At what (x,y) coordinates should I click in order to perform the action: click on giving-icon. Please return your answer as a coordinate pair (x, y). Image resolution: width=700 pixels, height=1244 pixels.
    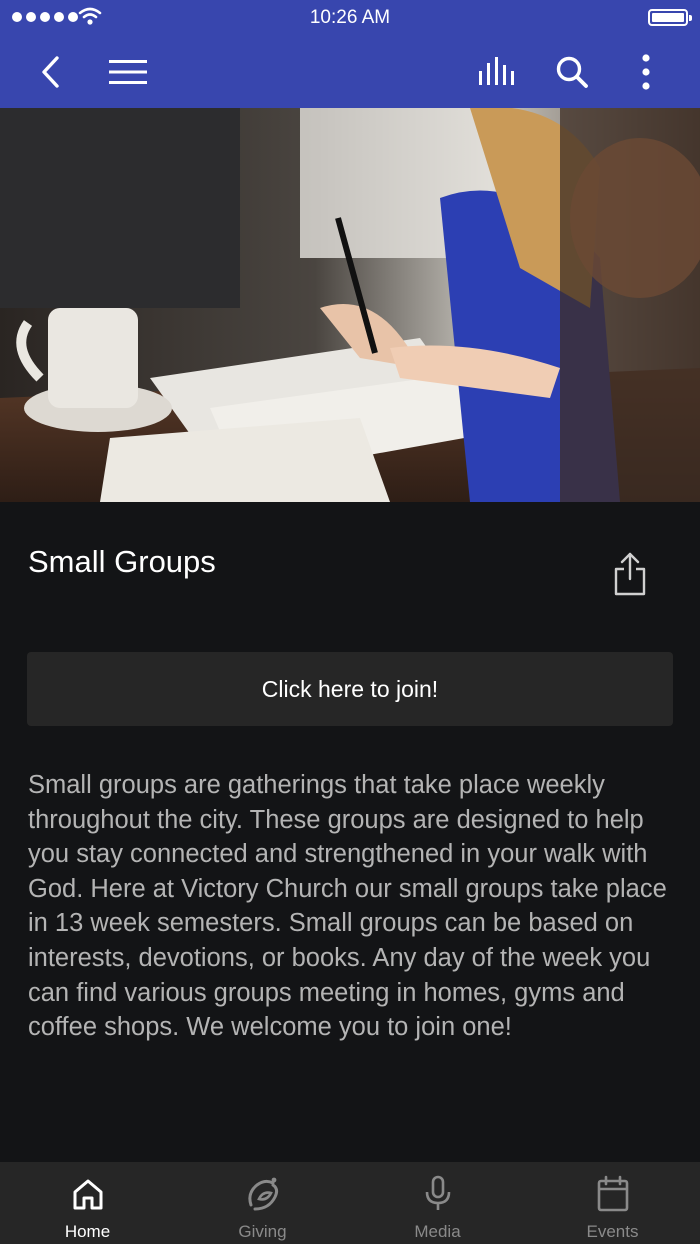
    Looking at the image, I should click on (262, 1194).